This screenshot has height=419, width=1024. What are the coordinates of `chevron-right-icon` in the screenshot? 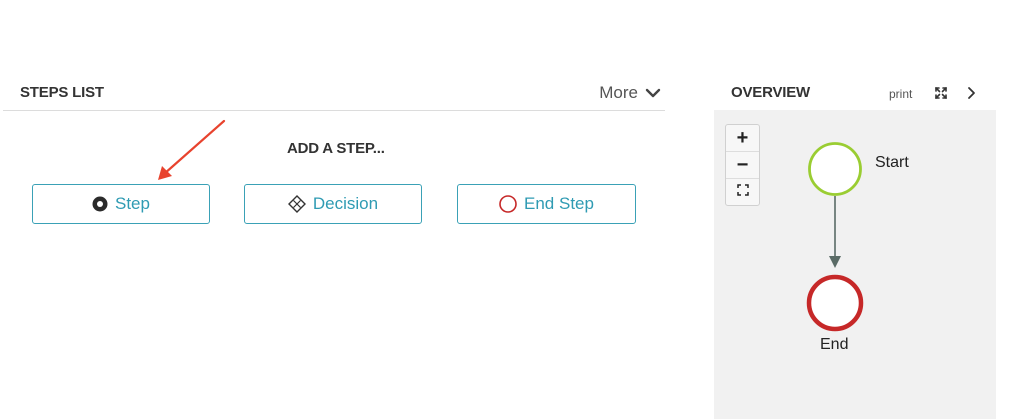 It's located at (971, 93).